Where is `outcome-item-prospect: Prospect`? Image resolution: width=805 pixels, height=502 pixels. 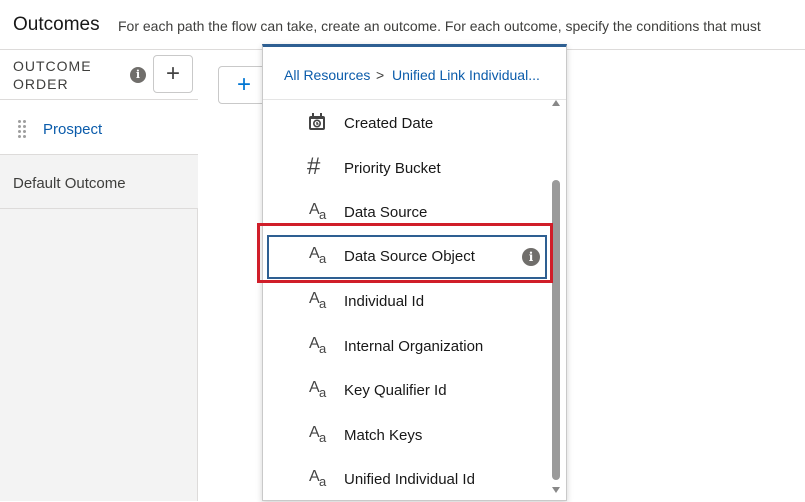 outcome-item-prospect: Prospect is located at coordinates (99, 127).